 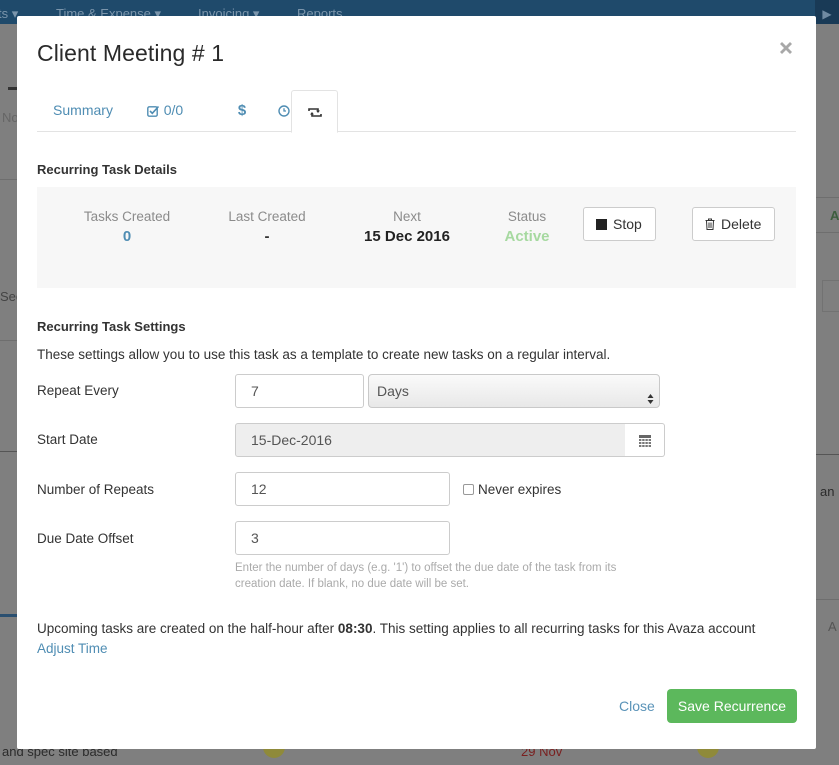 What do you see at coordinates (255, 538) in the screenshot?
I see `due-date-offset-value: 3` at bounding box center [255, 538].